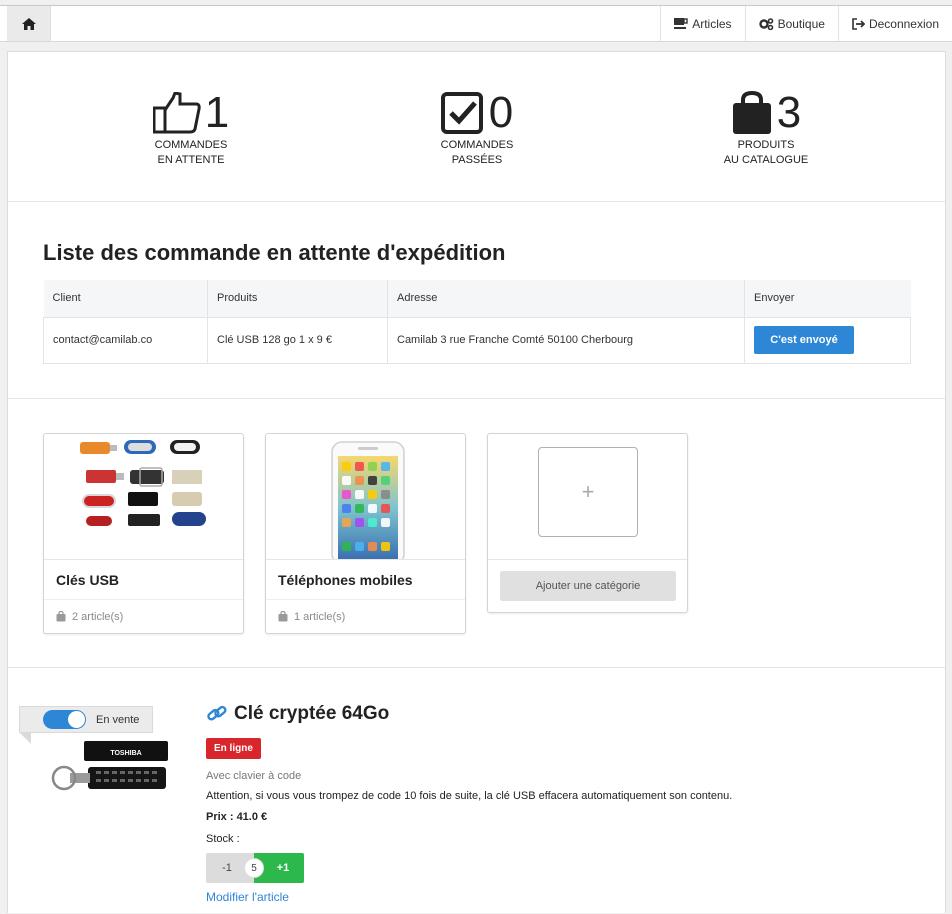 Image resolution: width=952 pixels, height=914 pixels. I want to click on mark-sent-button: C'est envoyé, so click(804, 340).